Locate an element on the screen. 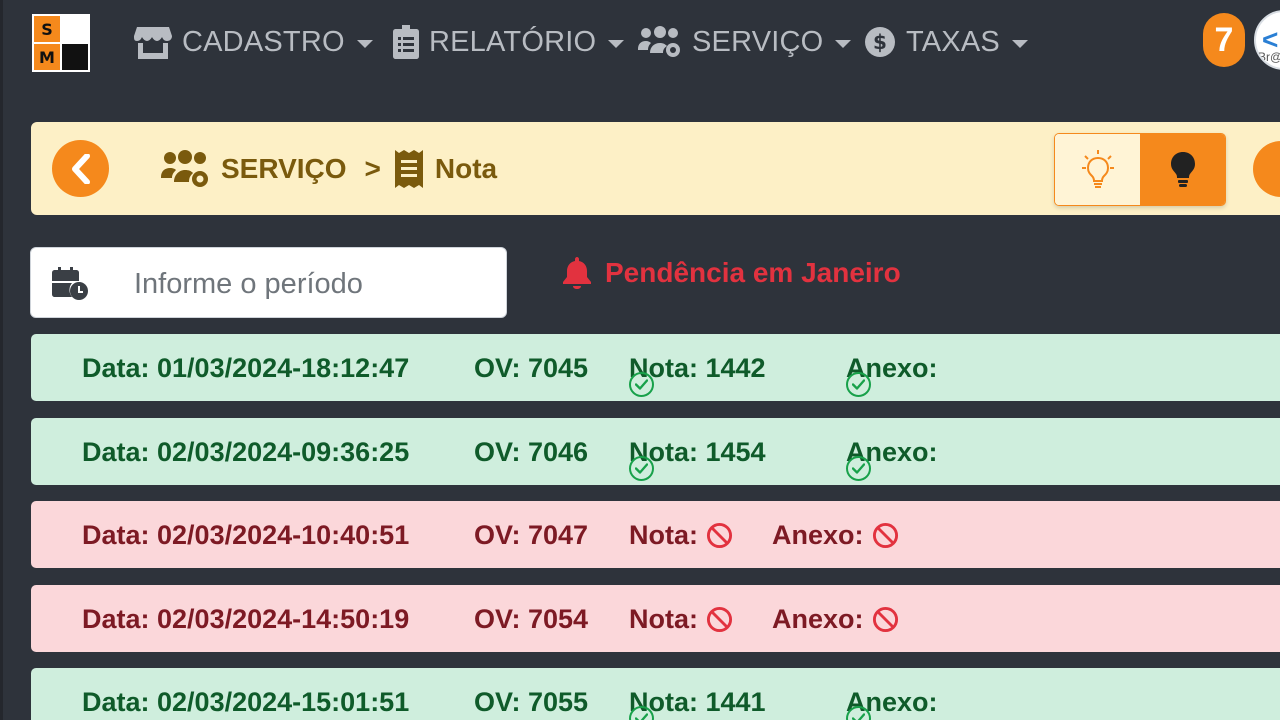  close-button is located at coordinates (1266, 169).